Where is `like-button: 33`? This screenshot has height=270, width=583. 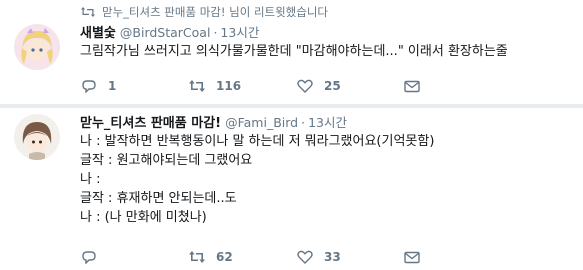 like-button: 33 is located at coordinates (350, 257).